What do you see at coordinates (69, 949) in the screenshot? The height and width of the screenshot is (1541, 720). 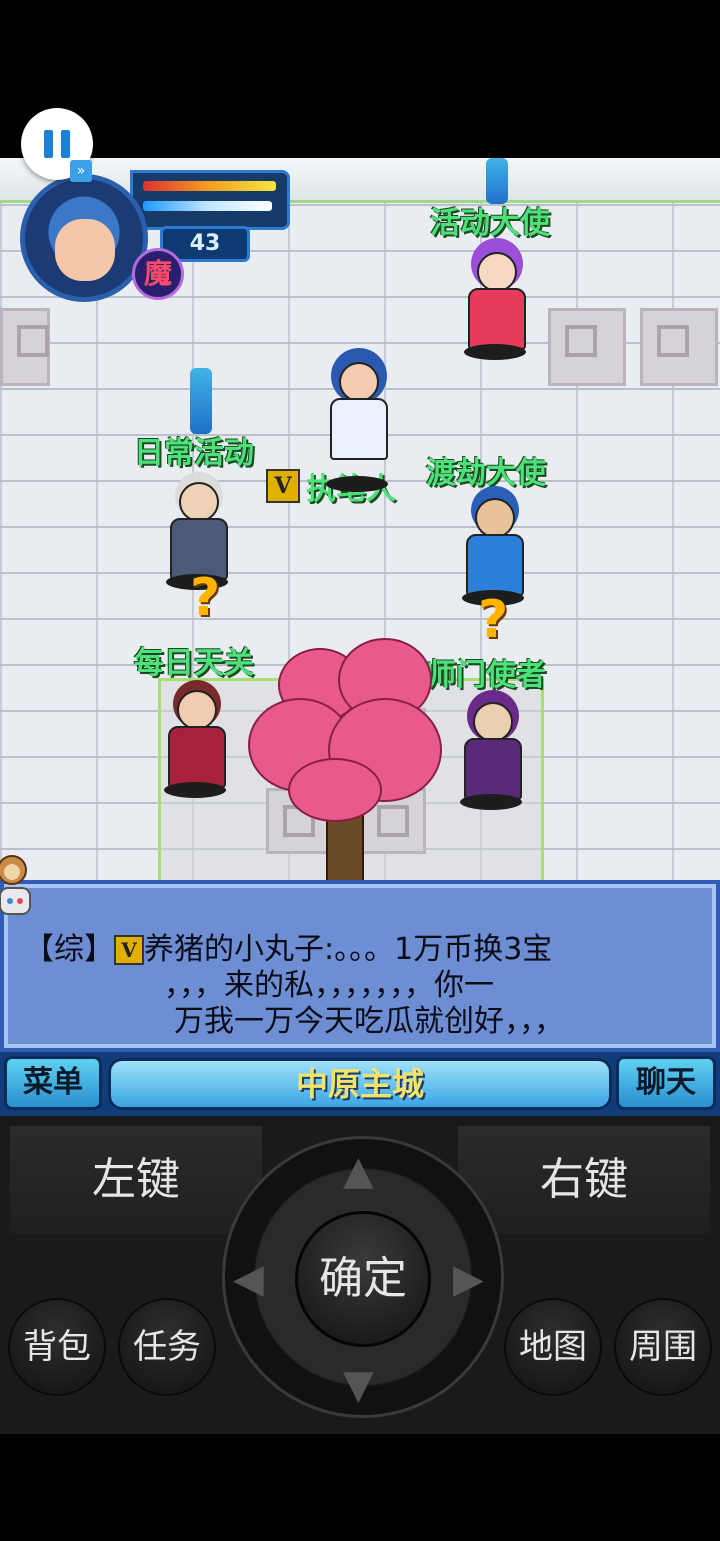 I see `chat-channel: 【综】` at bounding box center [69, 949].